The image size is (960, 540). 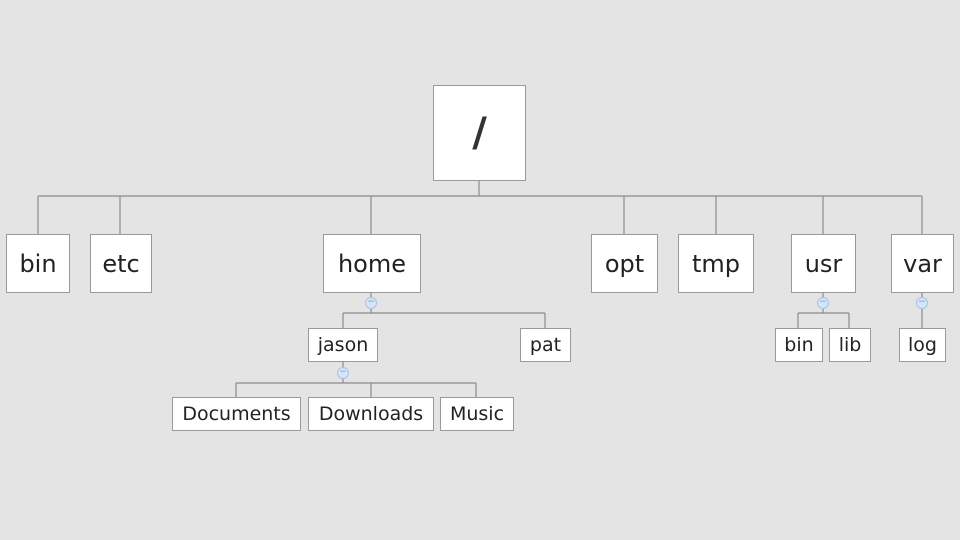 I want to click on collapse-var-icon: −, so click(x=922, y=303).